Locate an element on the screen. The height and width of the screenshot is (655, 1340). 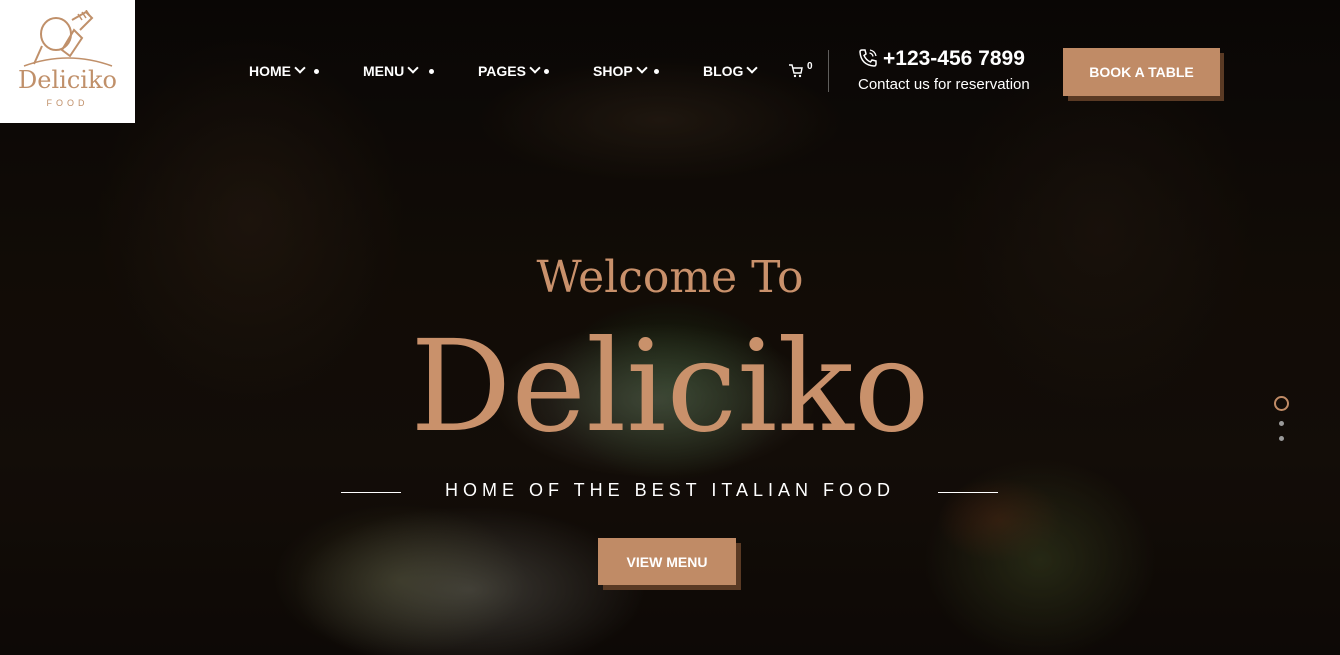
cart-count-badge: 0 is located at coordinates (810, 66).